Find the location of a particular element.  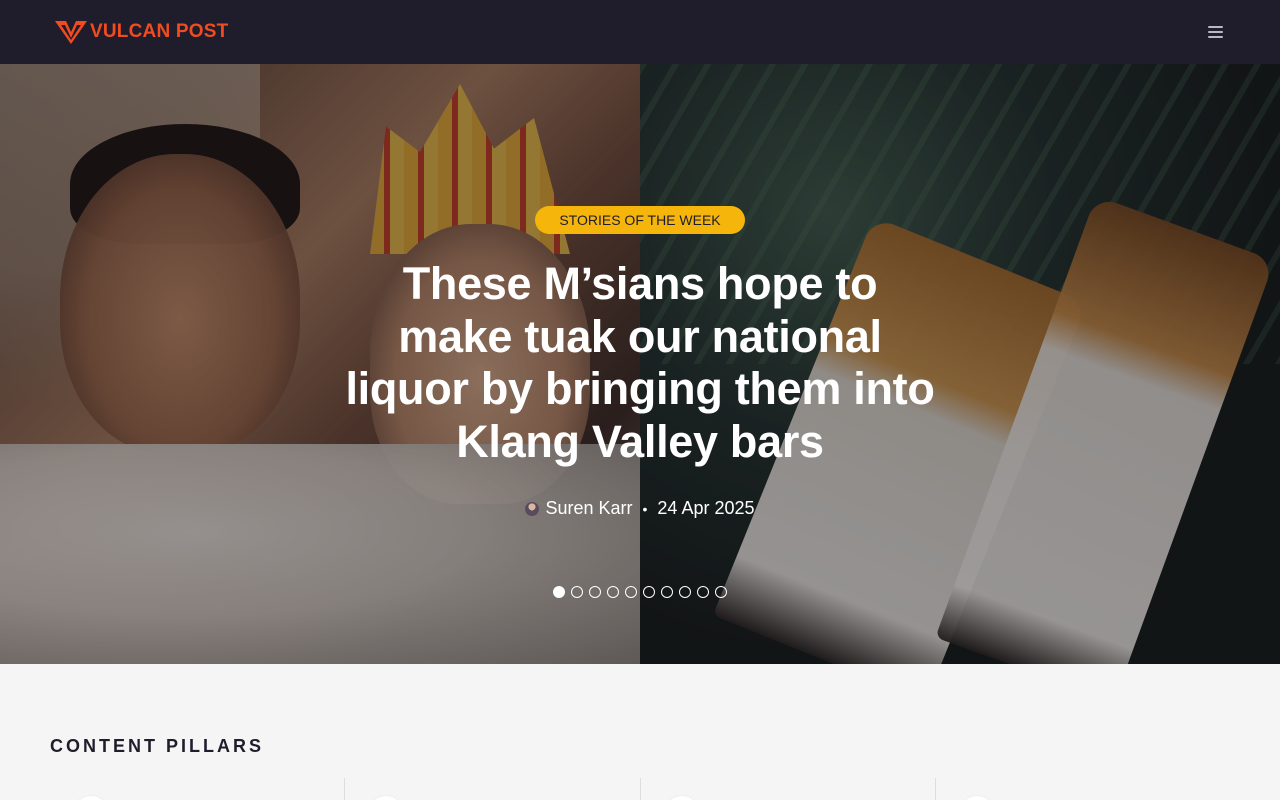

author-name: Suren Karr is located at coordinates (588, 508).